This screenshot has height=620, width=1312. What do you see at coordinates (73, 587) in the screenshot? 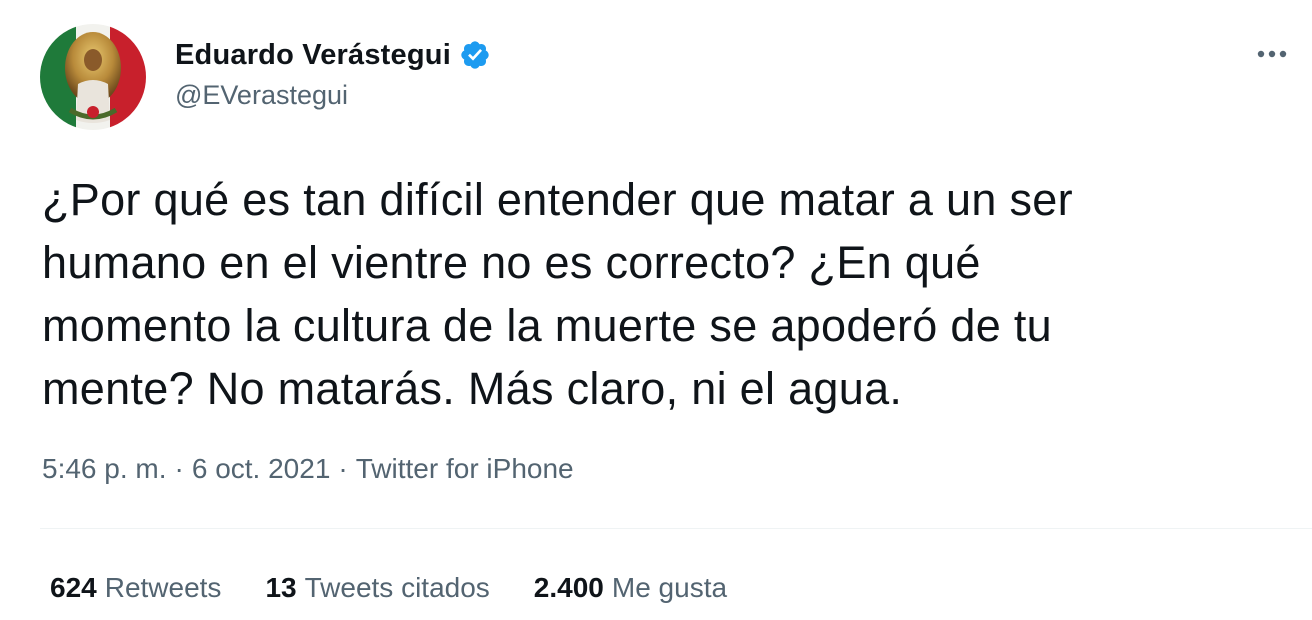
I see `retweets-count: 624` at bounding box center [73, 587].